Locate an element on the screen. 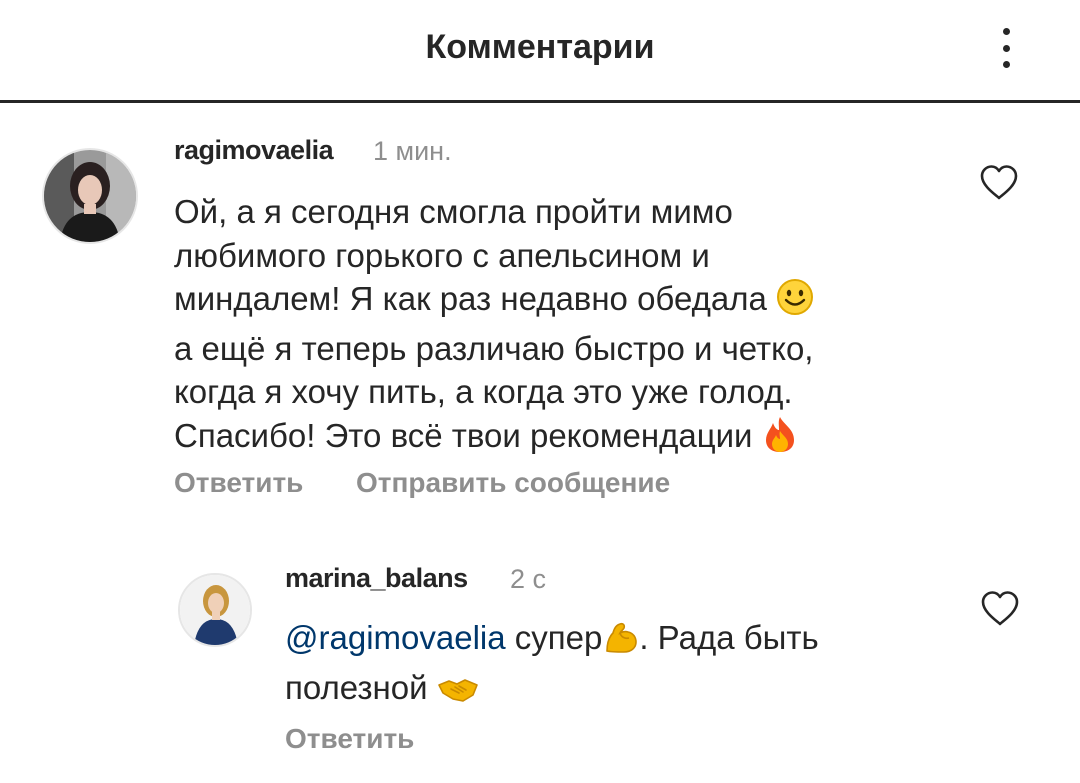 Image resolution: width=1080 pixels, height=783 pixels. smiling-face-emoji-icon is located at coordinates (795, 302).